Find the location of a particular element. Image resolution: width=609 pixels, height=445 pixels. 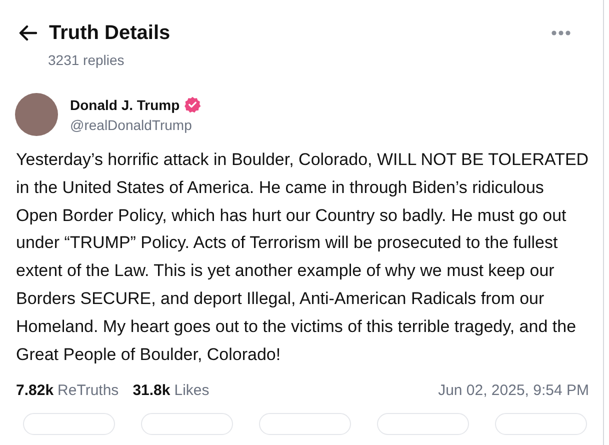

page-title: Truth Details is located at coordinates (109, 33).